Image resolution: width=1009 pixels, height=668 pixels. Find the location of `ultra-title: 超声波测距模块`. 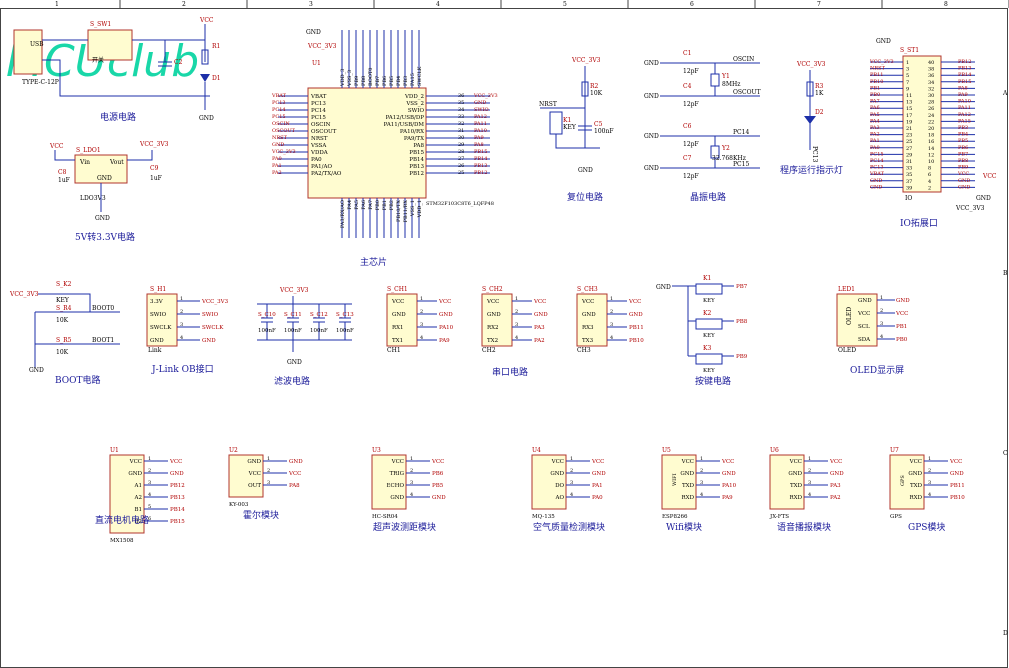

ultra-title: 超声波测距模块 is located at coordinates (404, 527).